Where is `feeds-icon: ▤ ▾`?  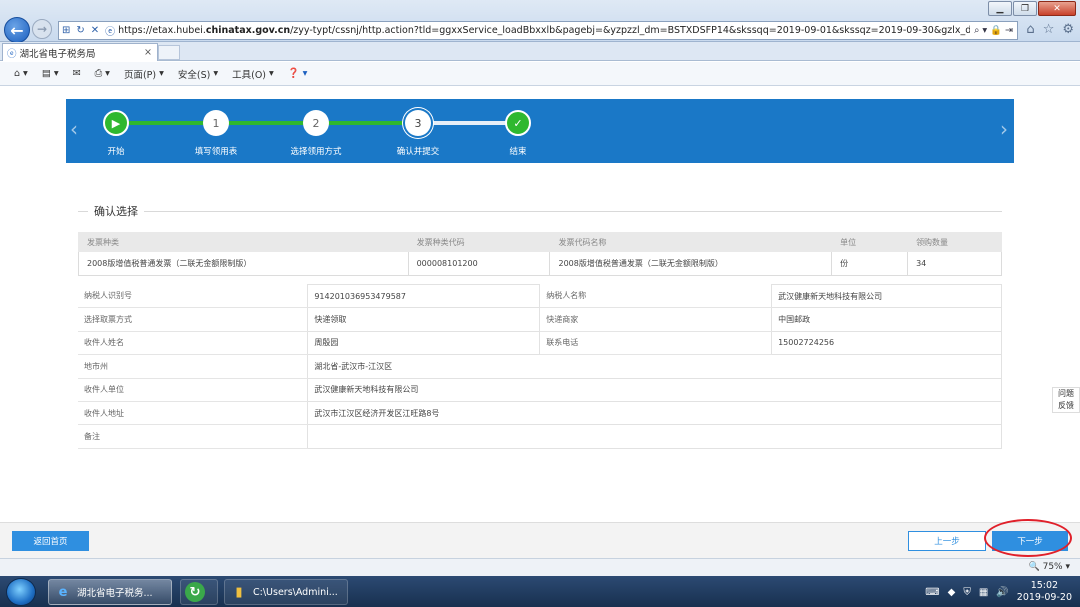
feeds-icon: ▤ ▾ is located at coordinates (50, 73).